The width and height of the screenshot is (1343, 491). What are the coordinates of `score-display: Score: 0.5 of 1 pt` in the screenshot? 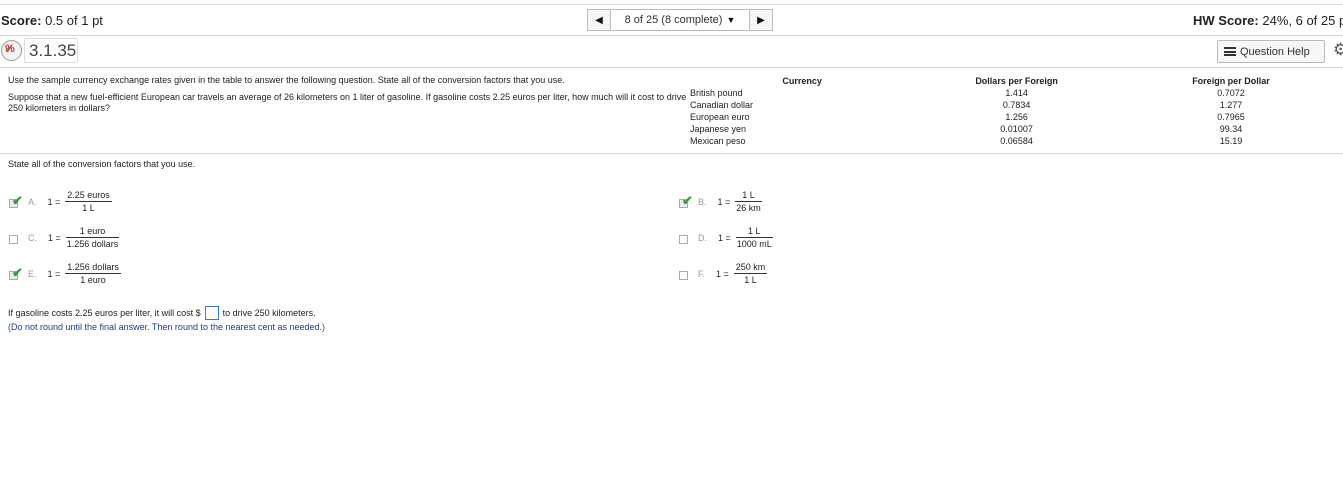 It's located at (52, 20).